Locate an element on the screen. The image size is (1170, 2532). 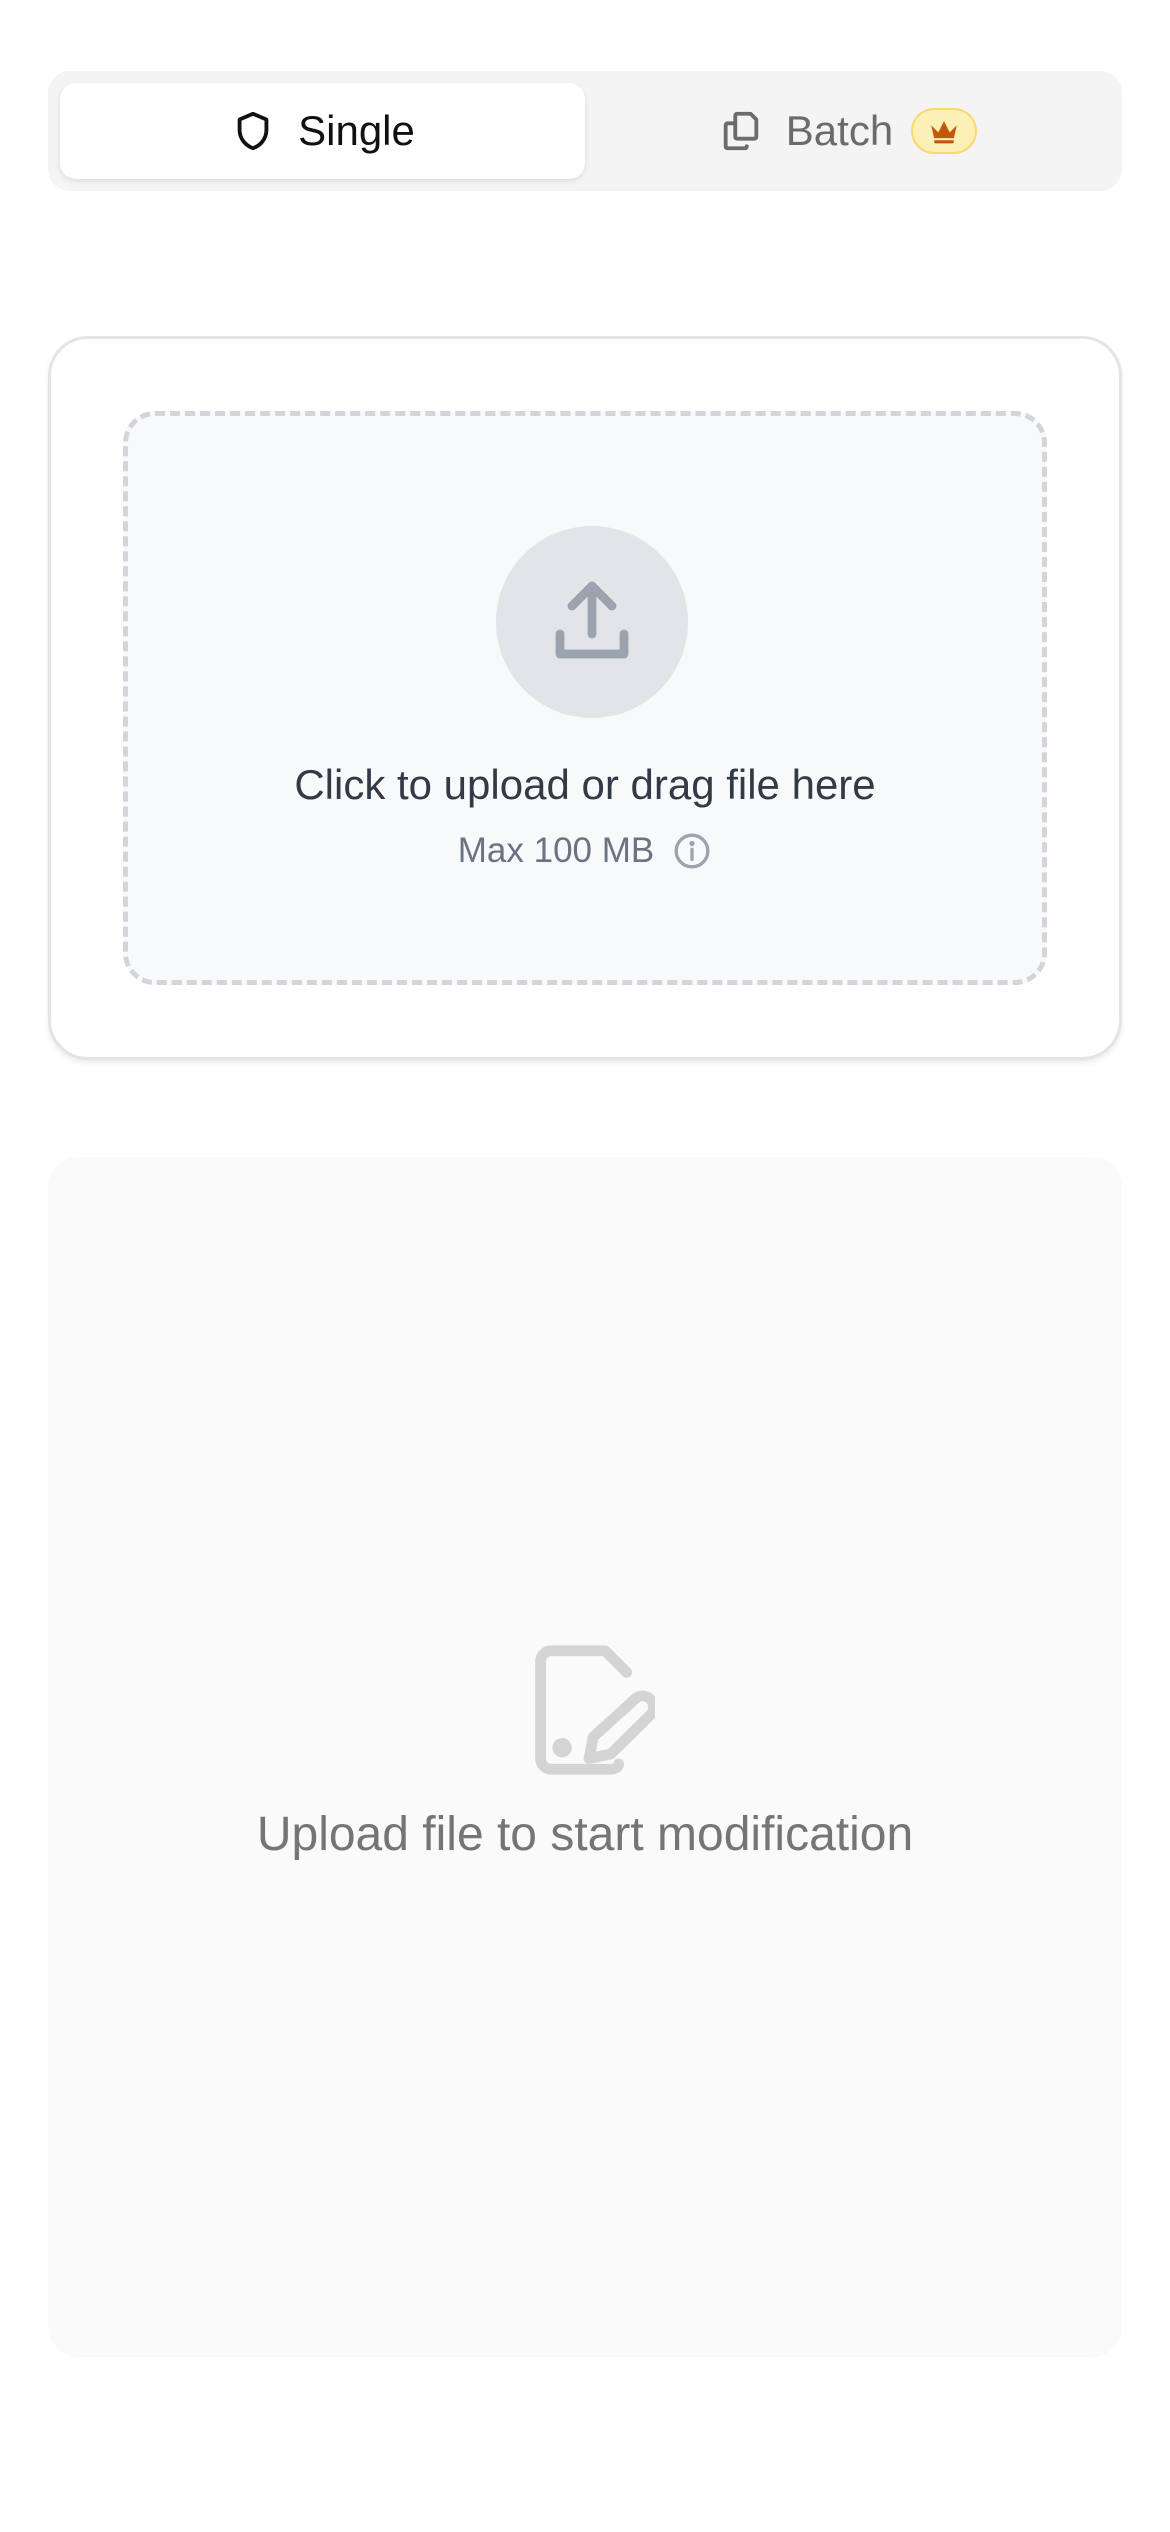
info-icon is located at coordinates (692, 851).